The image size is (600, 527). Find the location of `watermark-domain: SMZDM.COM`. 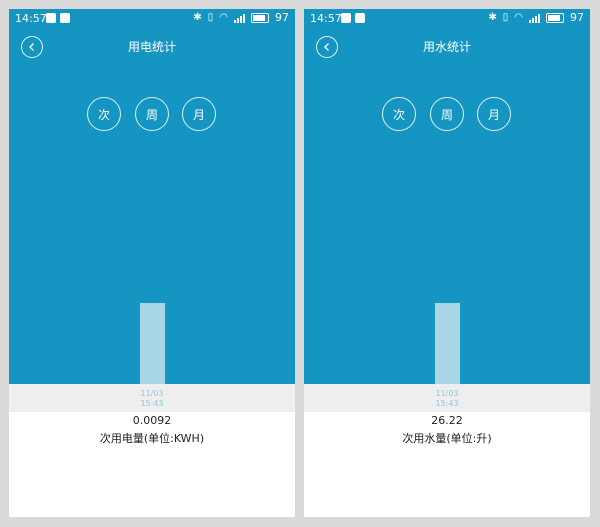

watermark-domain: SMZDM.COM is located at coordinates (543, 503).